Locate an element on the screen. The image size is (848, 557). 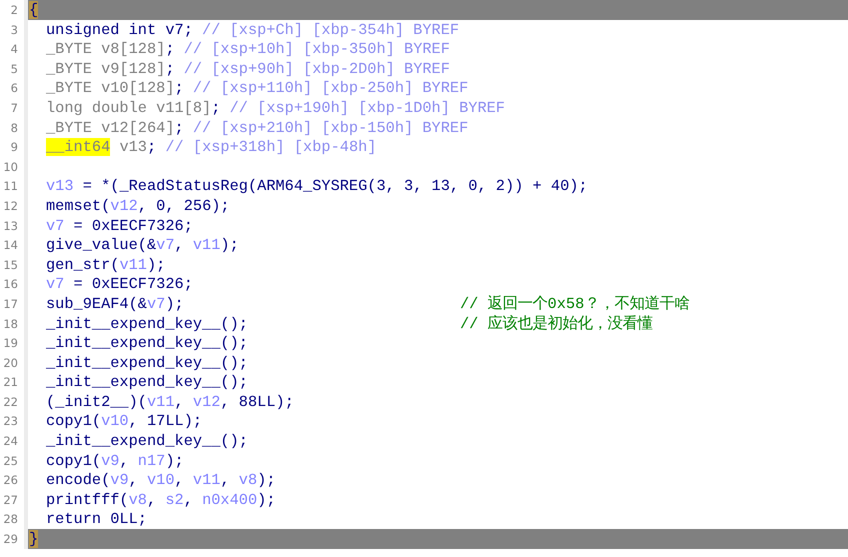
line-number: 24 is located at coordinates (14, 441).